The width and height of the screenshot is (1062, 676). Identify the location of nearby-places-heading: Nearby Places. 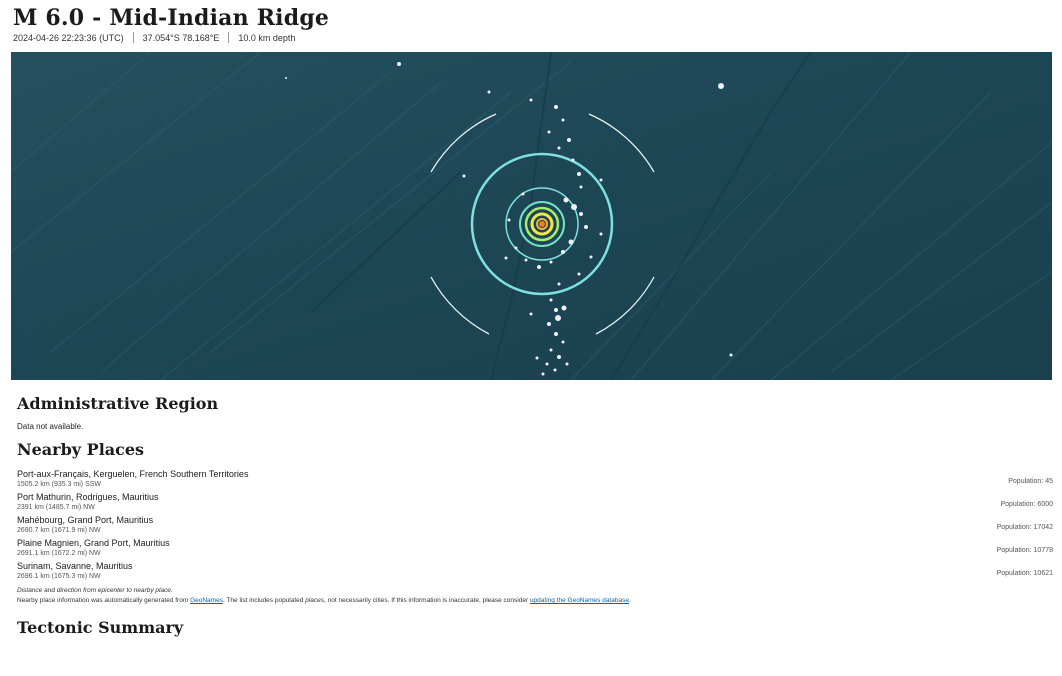
(81, 449).